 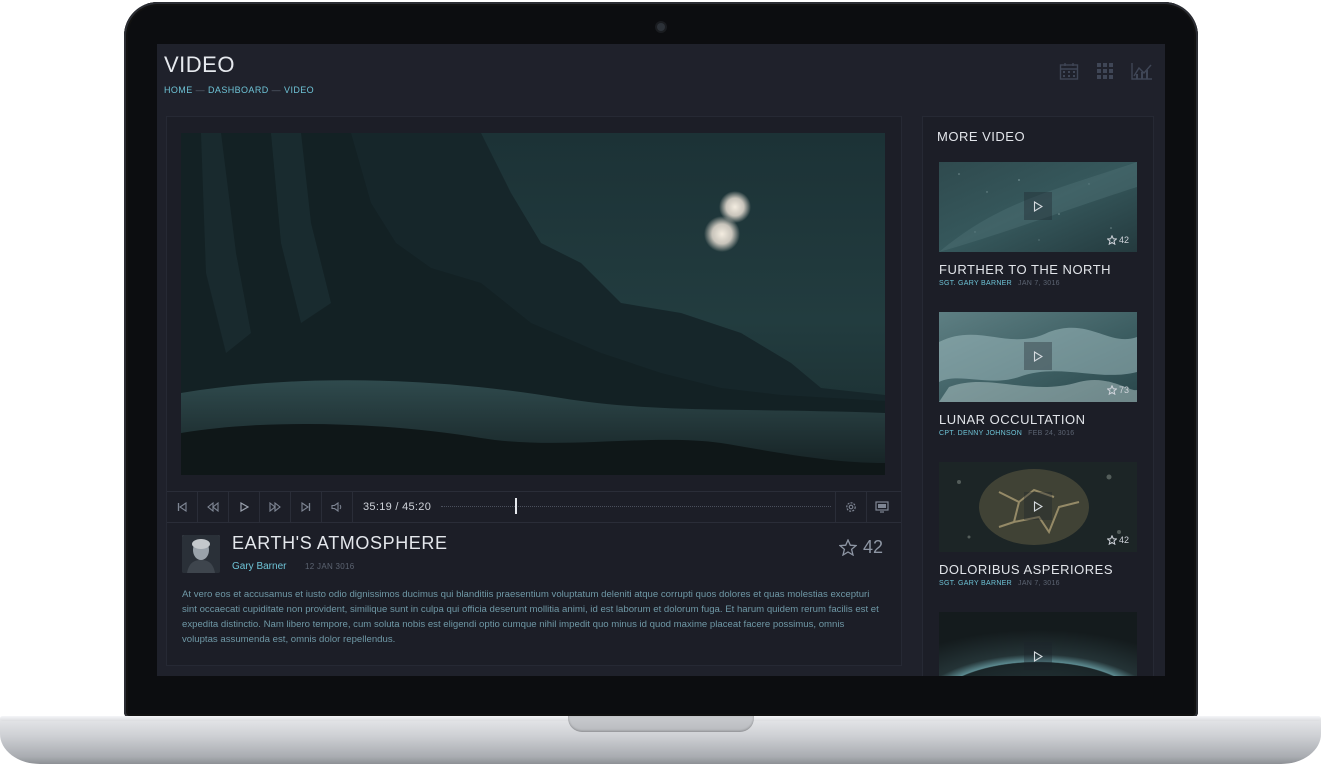 I want to click on page-title: VIDEO, so click(x=199, y=64).